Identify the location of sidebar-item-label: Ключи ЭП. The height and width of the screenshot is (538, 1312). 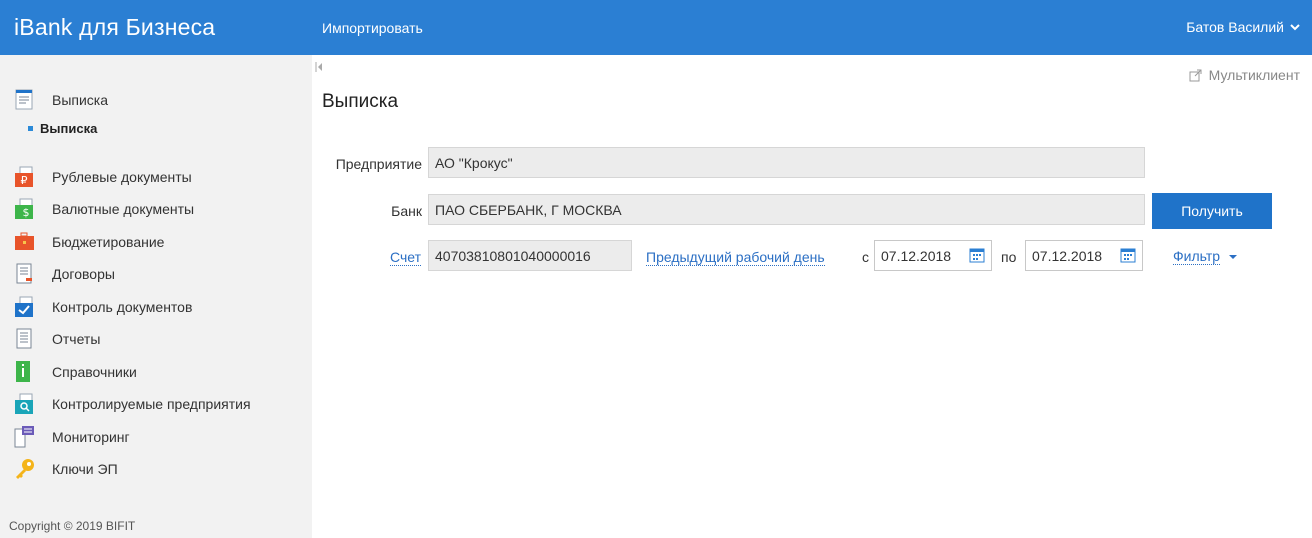
(85, 469).